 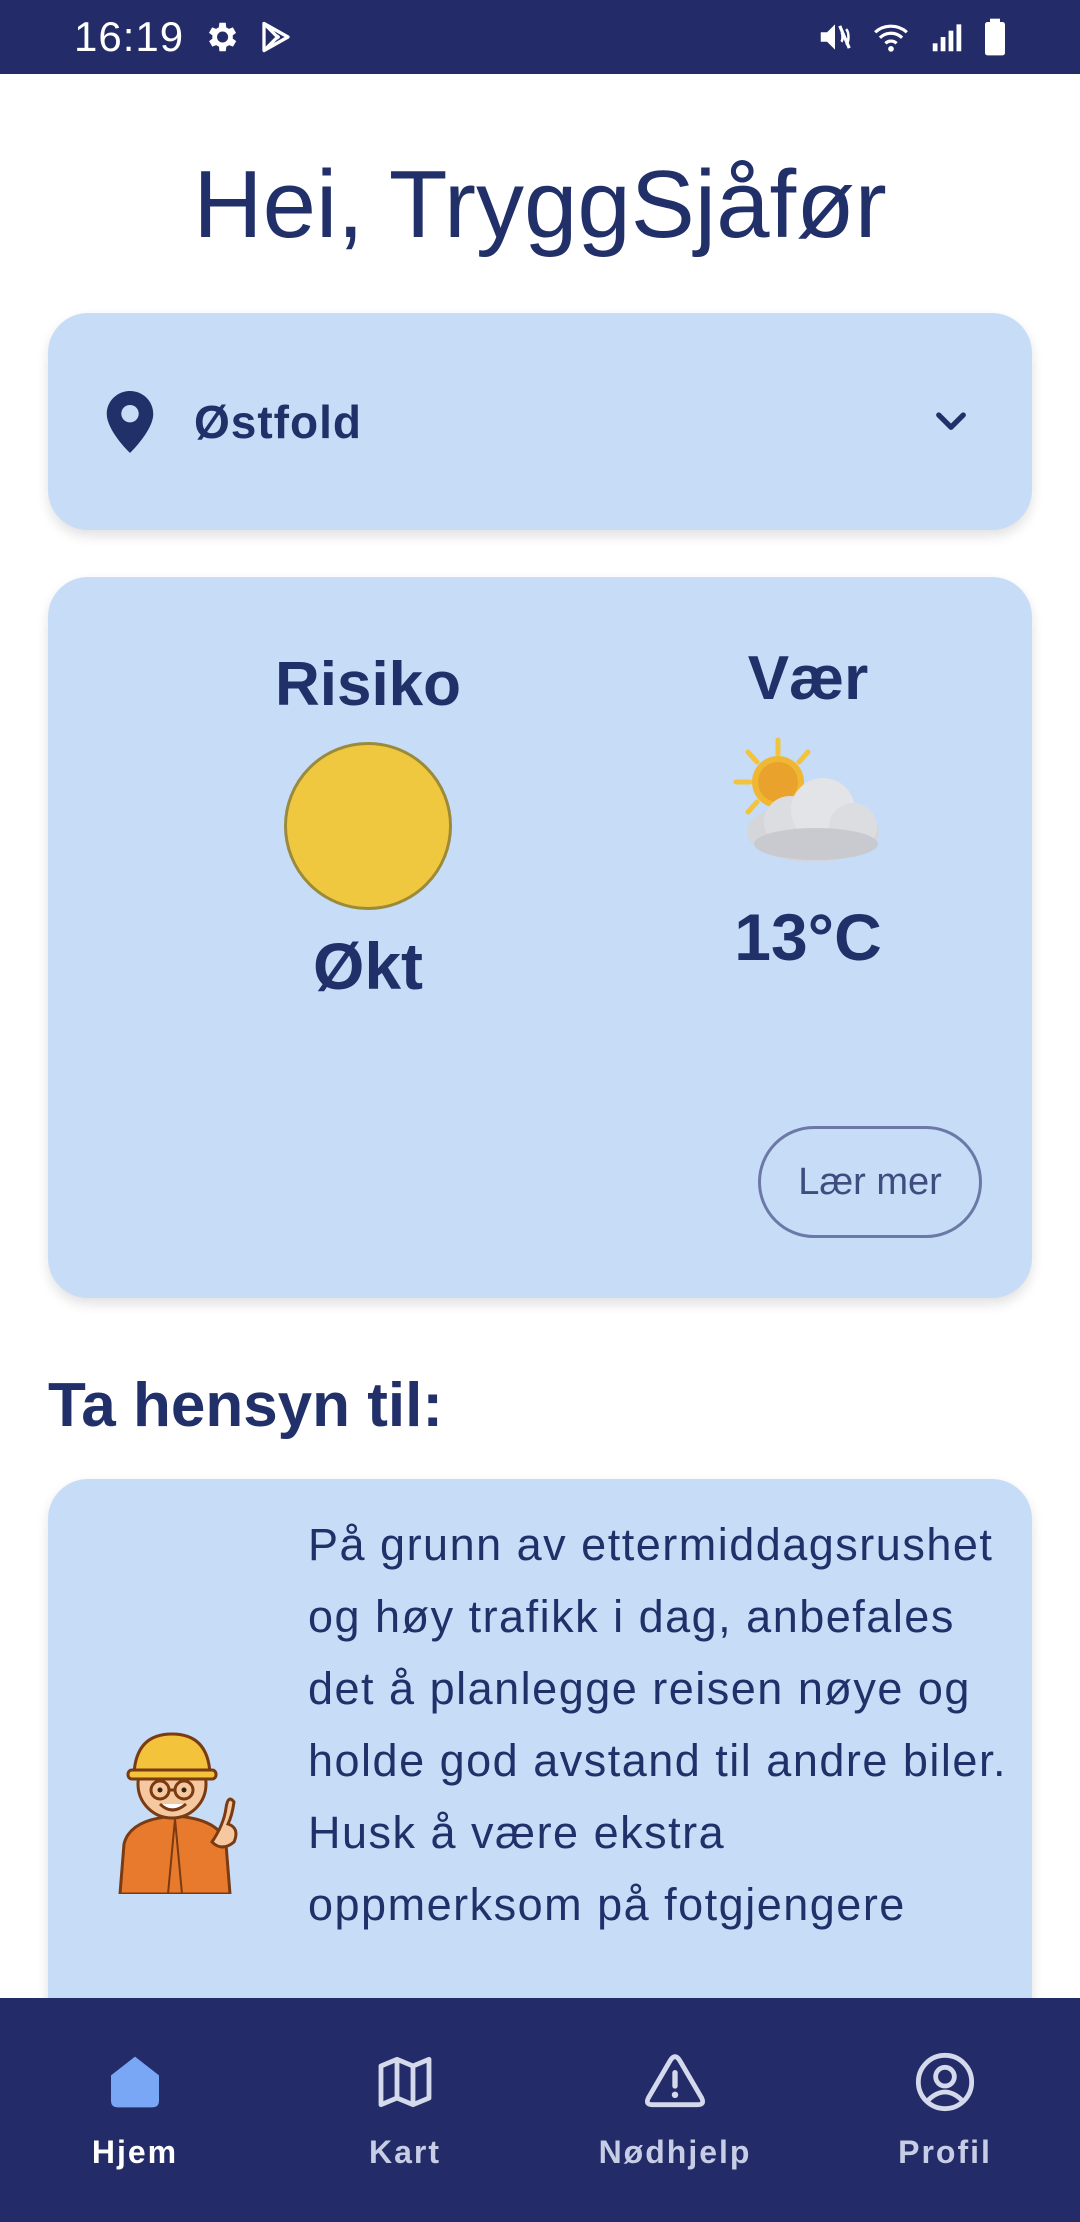 I want to click on location-pin-icon, so click(x=130, y=421).